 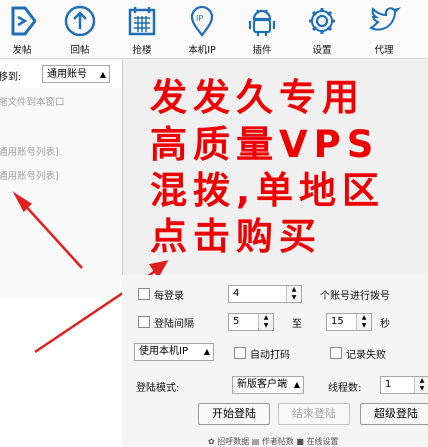 What do you see at coordinates (268, 190) in the screenshot?
I see `promo-line-3: 混拨,单地区` at bounding box center [268, 190].